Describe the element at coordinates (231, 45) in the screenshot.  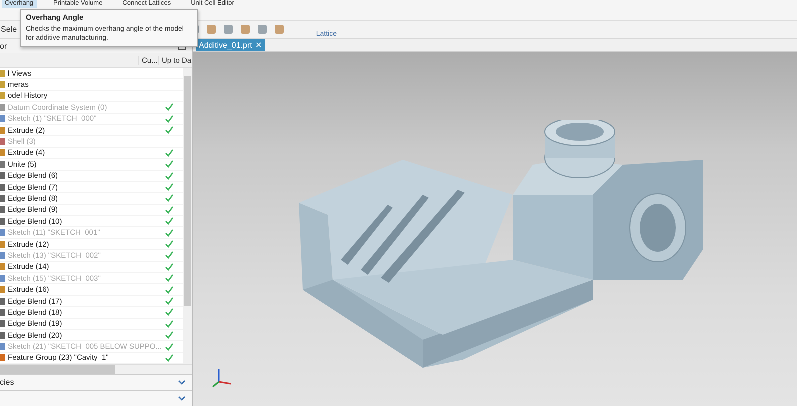
I see `document-tab: Additive_01.prt ✕` at that location.